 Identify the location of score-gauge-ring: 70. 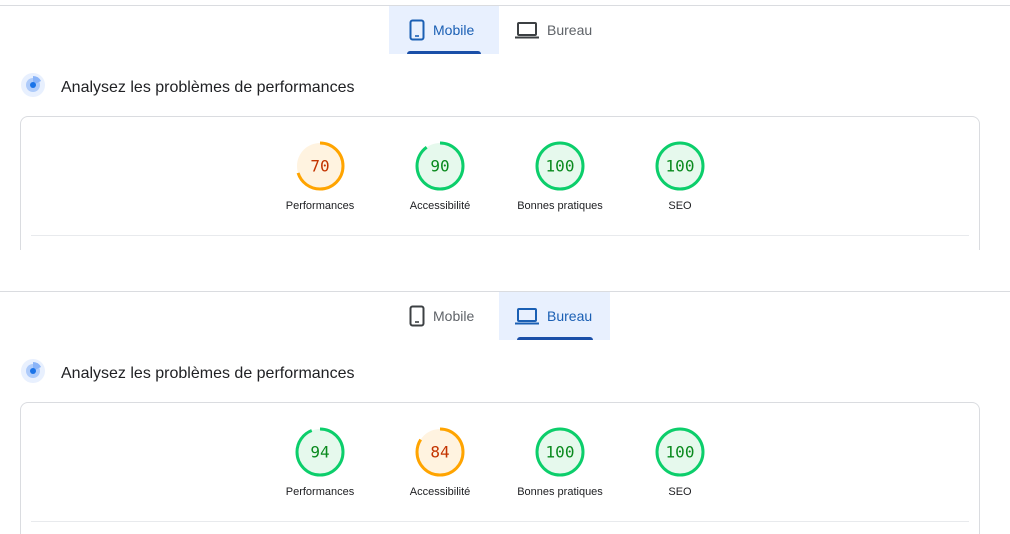
(320, 166).